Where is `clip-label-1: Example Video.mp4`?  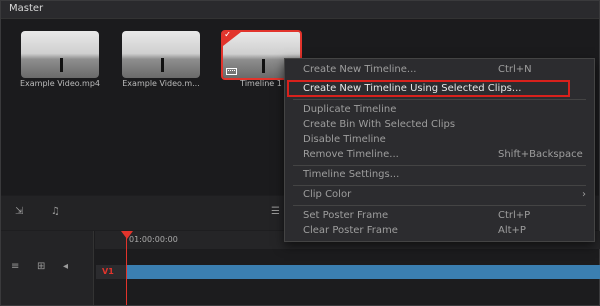 clip-label-1: Example Video.mp4 is located at coordinates (60, 83).